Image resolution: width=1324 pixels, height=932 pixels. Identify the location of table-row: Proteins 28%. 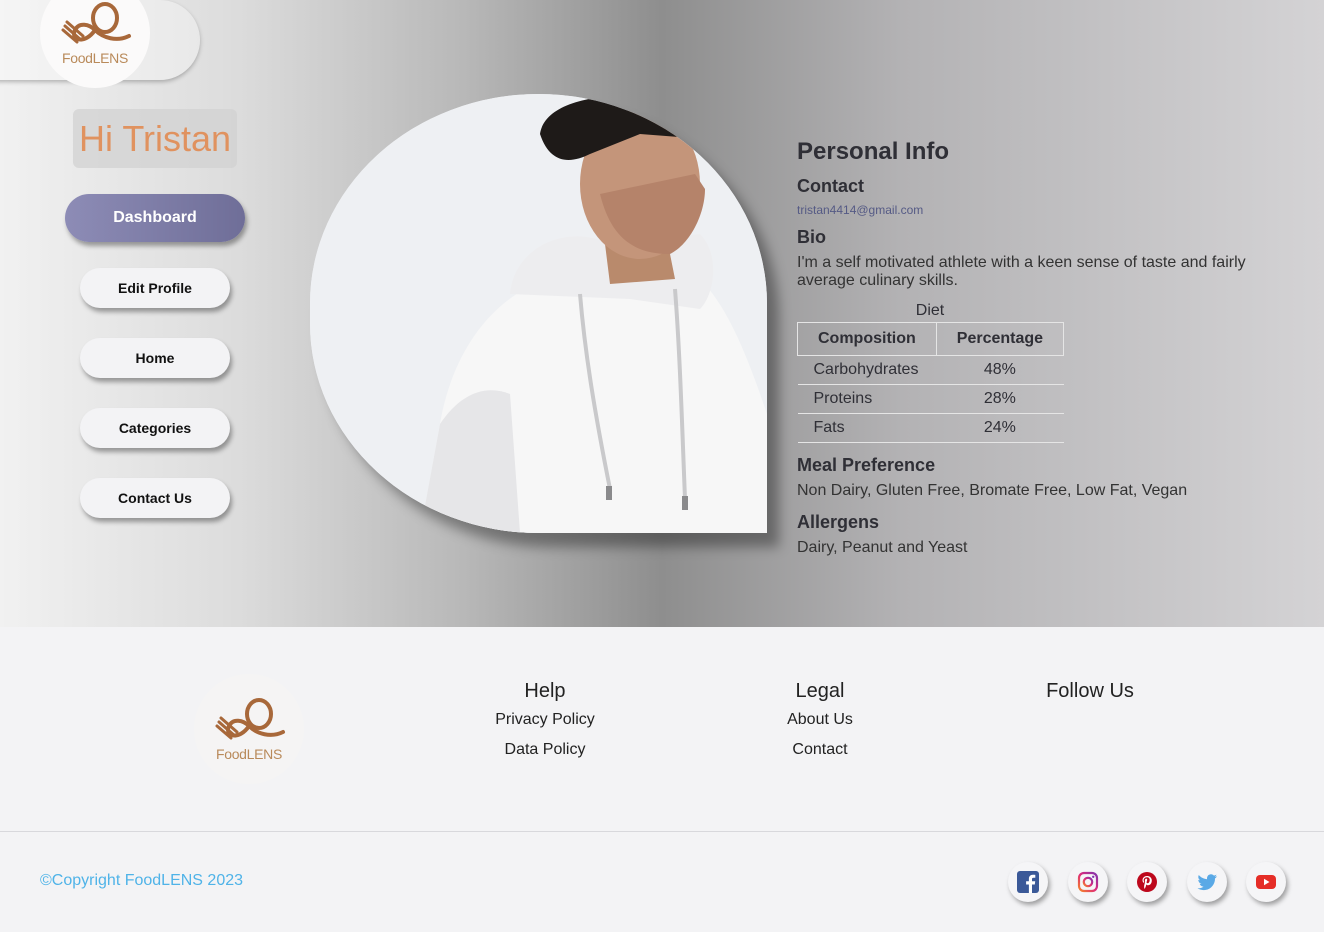
(930, 399).